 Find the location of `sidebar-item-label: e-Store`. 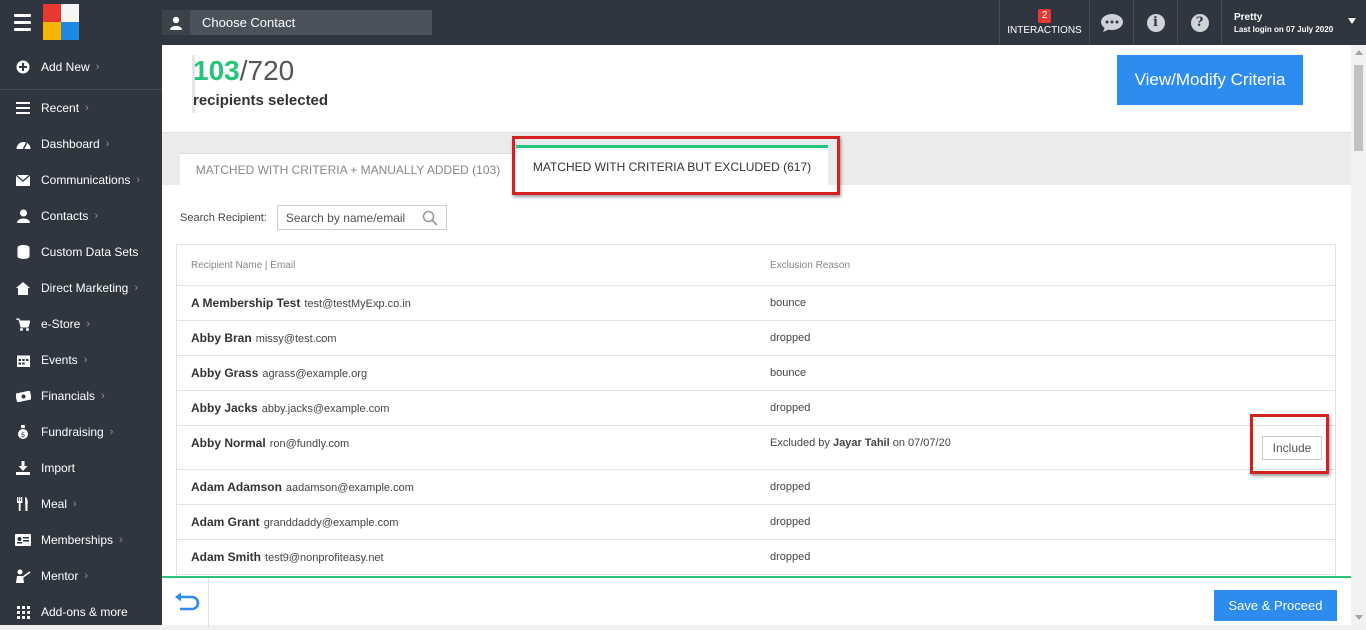

sidebar-item-label: e-Store is located at coordinates (61, 324).